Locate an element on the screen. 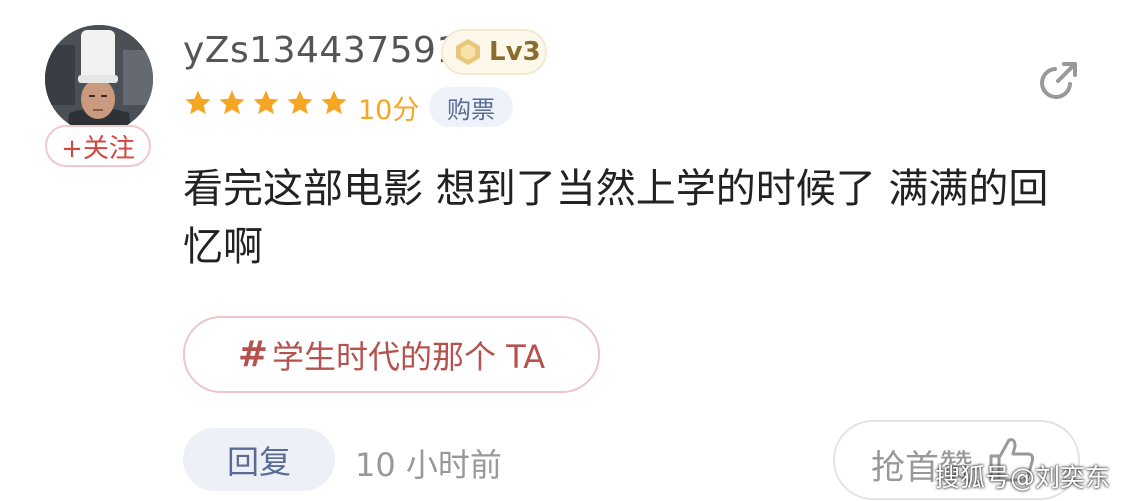 This screenshot has width=1125, height=501. avatar-image is located at coordinates (99, 79).